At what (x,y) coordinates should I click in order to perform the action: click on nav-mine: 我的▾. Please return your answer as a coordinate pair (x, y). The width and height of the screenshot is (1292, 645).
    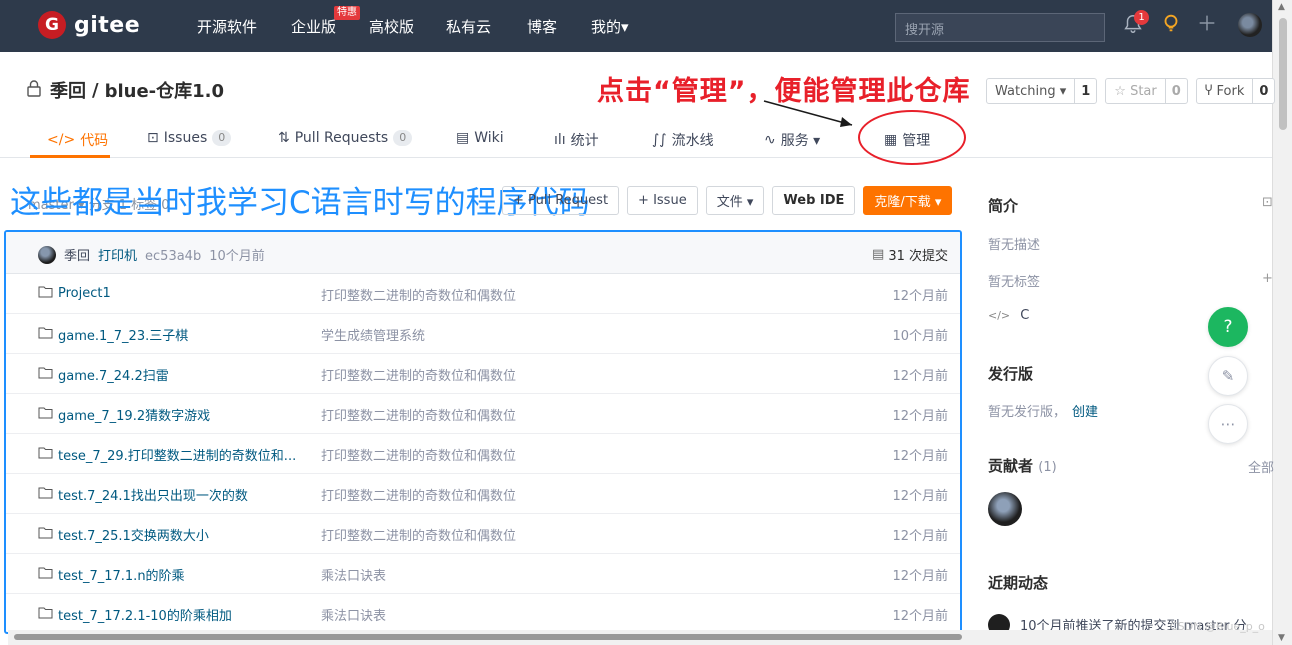
    Looking at the image, I should click on (610, 26).